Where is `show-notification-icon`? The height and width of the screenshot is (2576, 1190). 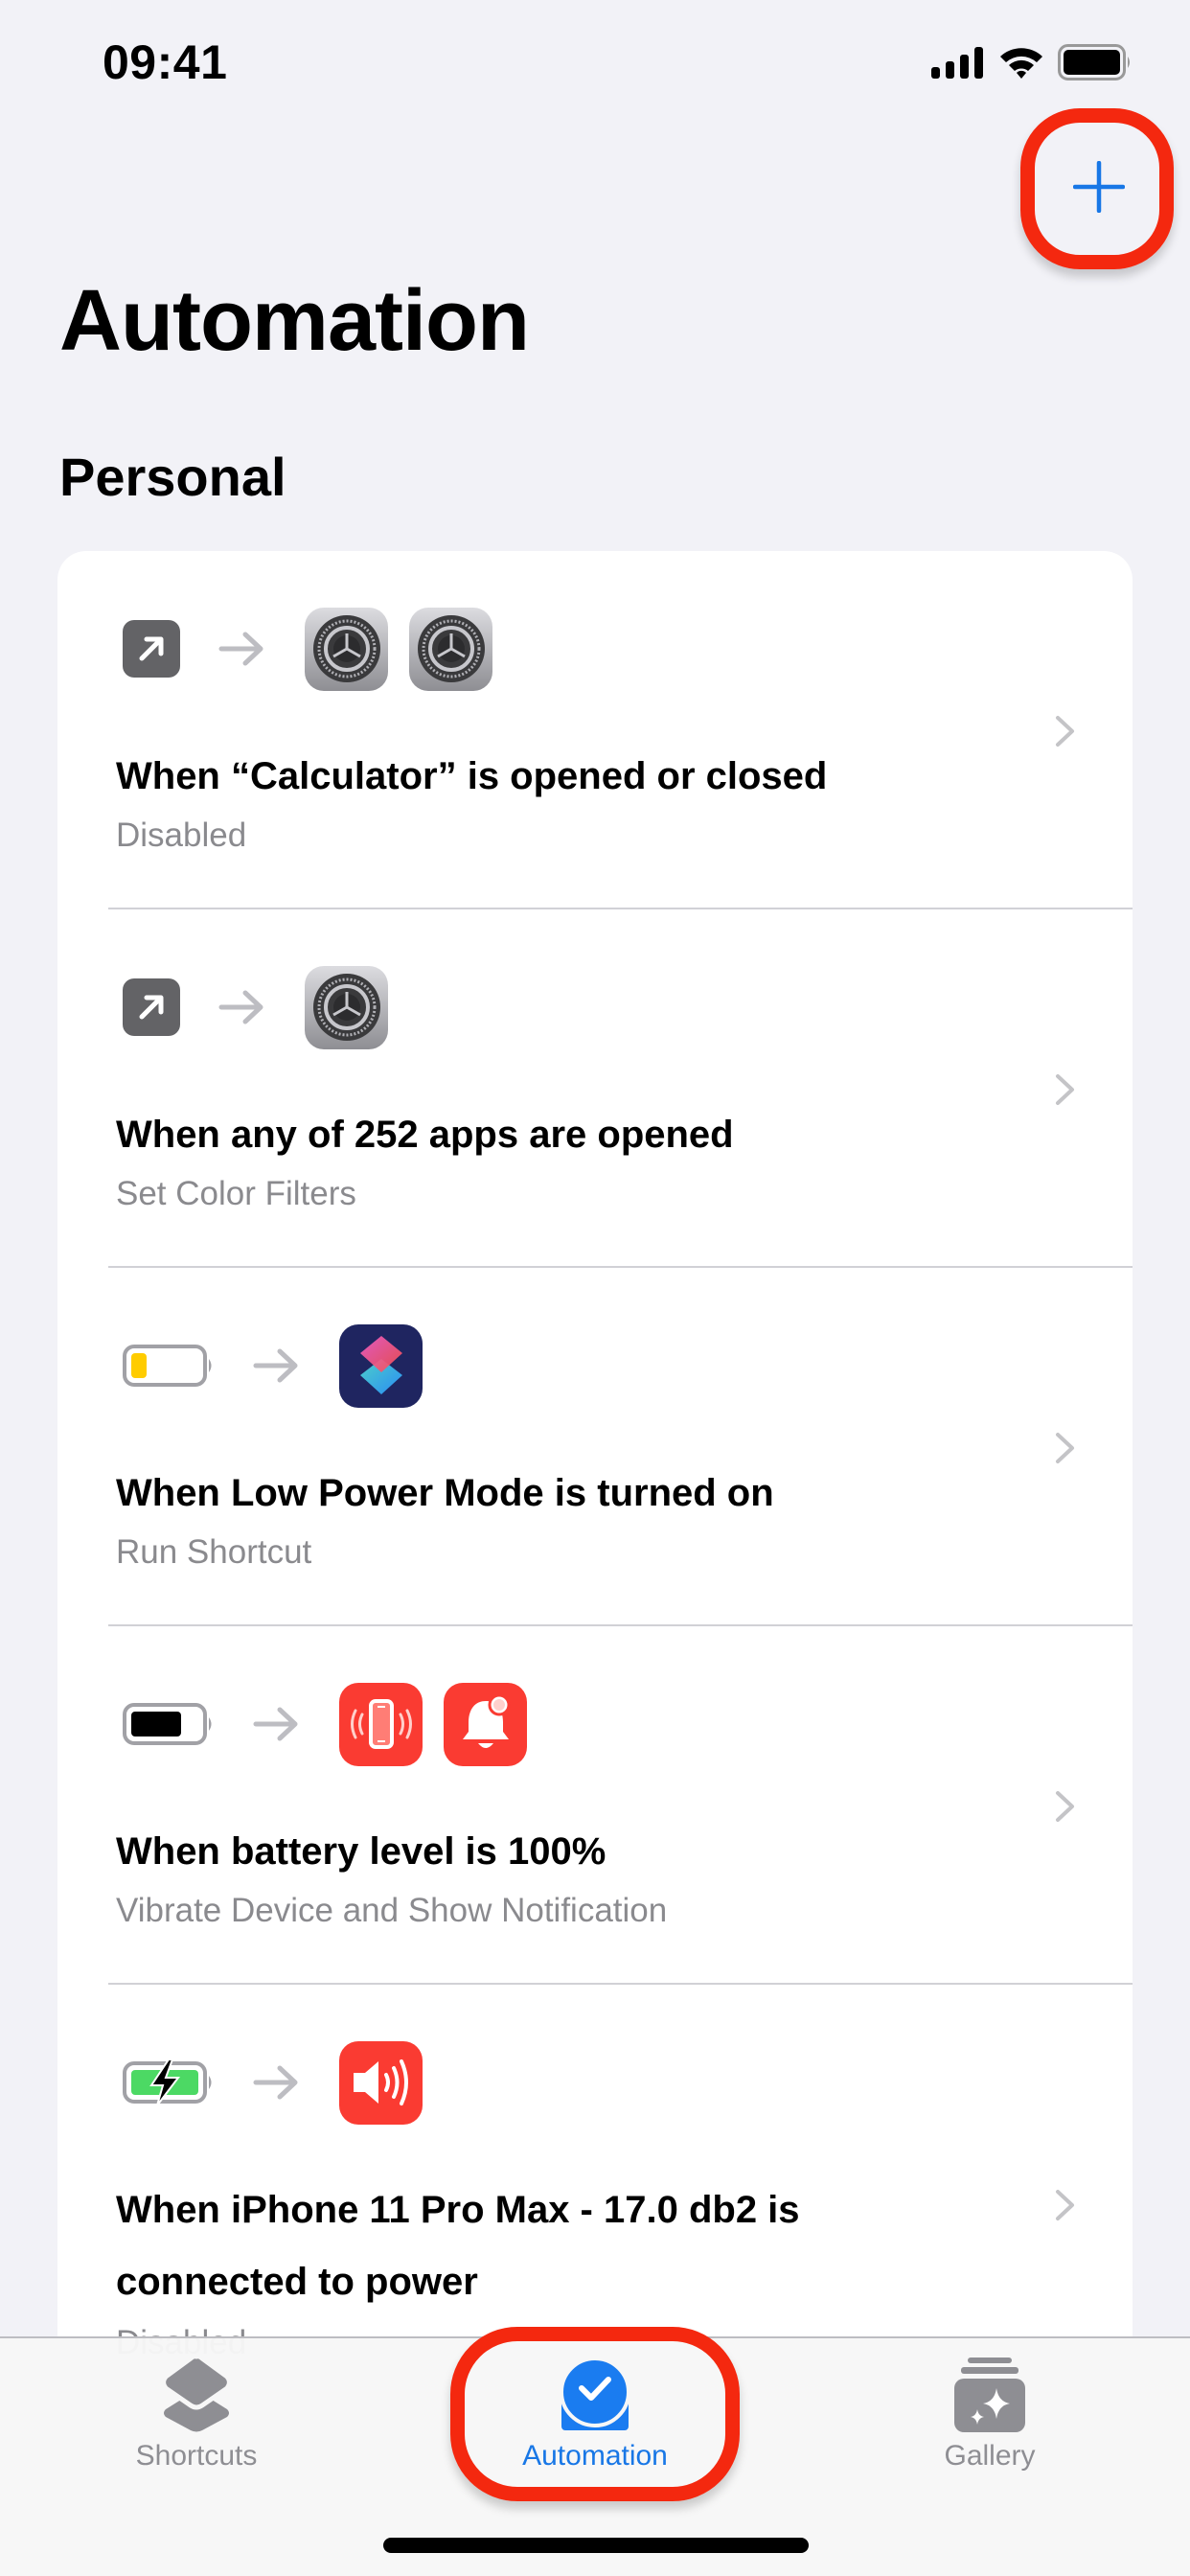 show-notification-icon is located at coordinates (486, 1724).